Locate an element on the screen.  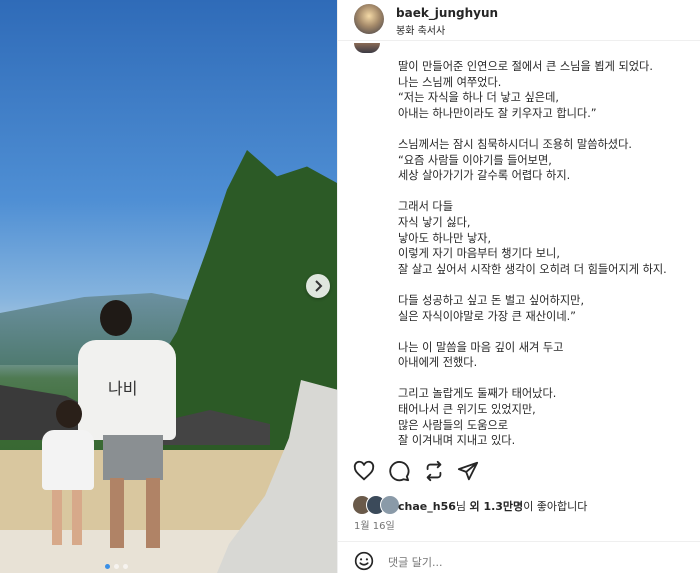
repost-button is located at coordinates (434, 471).